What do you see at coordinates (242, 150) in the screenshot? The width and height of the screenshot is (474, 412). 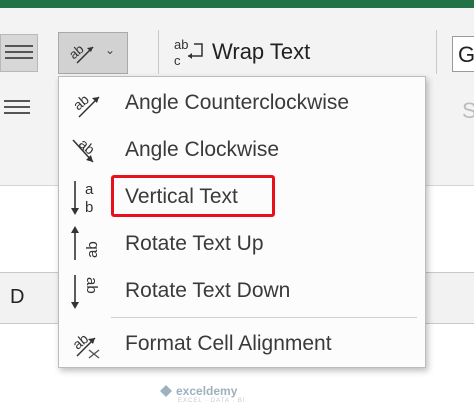 I see `menu-item-angle-clockwise: ab Angle Clockwise` at bounding box center [242, 150].